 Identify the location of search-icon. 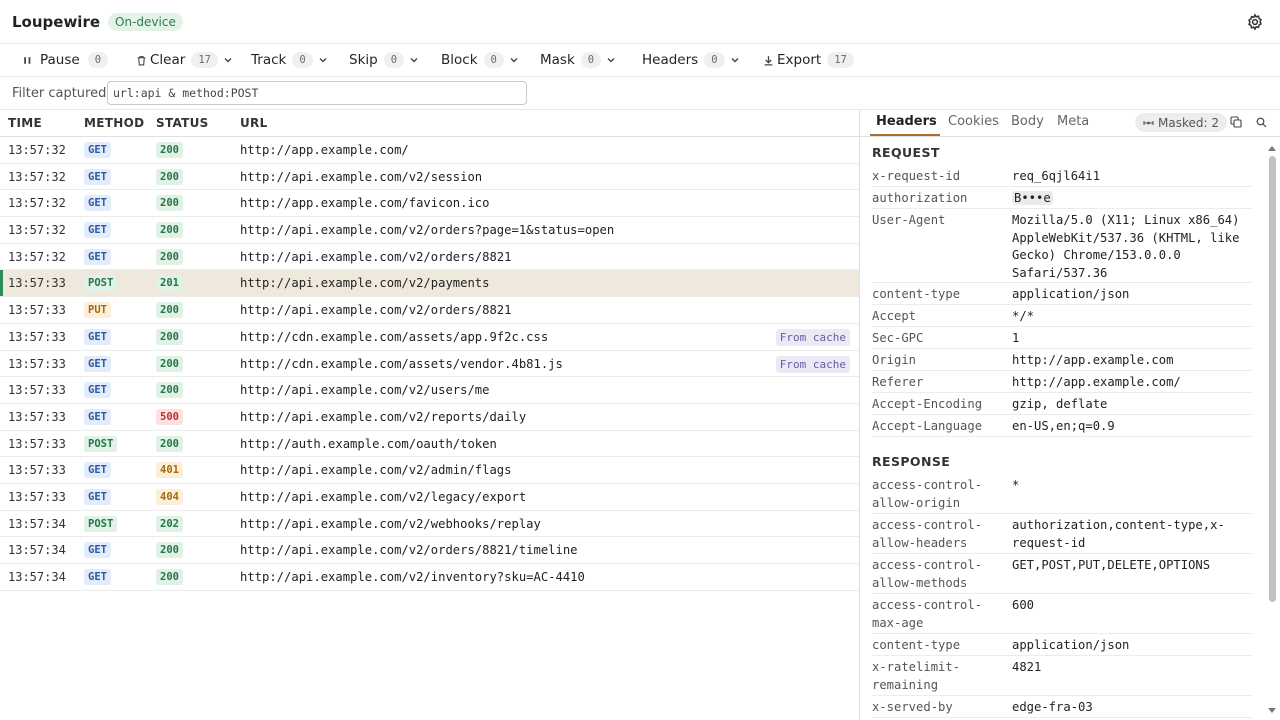
(1261, 122).